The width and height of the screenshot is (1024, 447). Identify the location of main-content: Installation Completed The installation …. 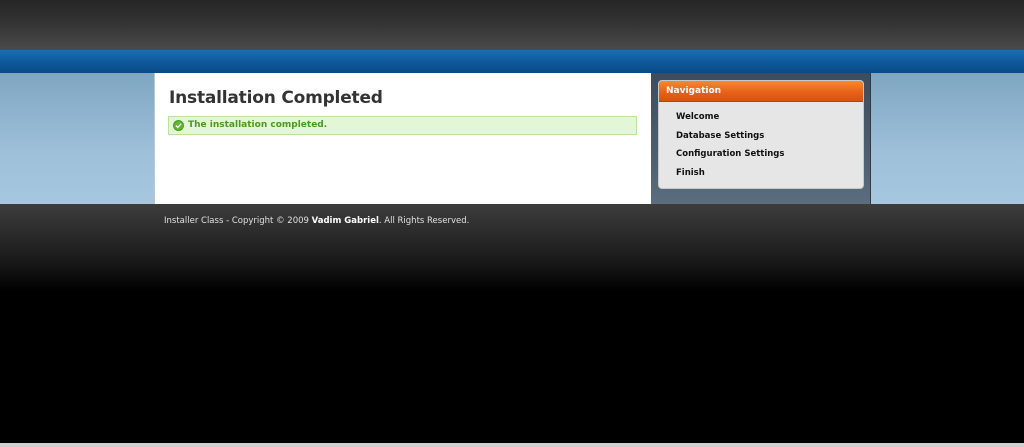
(403, 138).